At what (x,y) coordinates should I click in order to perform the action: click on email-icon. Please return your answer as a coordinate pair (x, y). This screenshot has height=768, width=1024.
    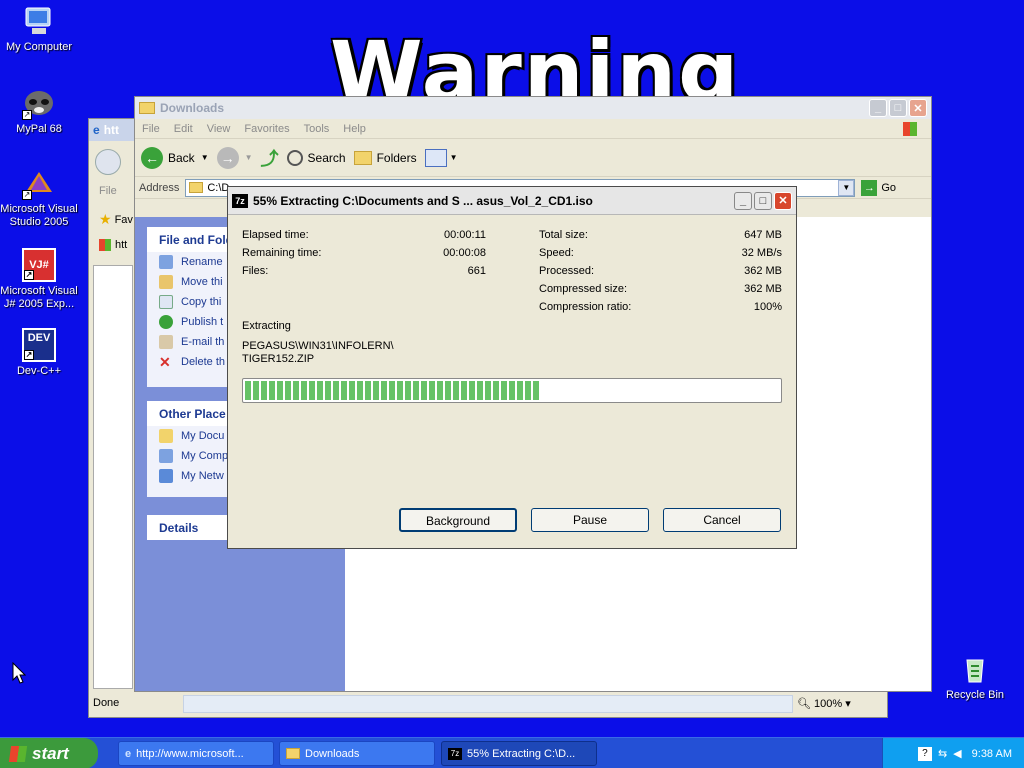
    Looking at the image, I should click on (166, 342).